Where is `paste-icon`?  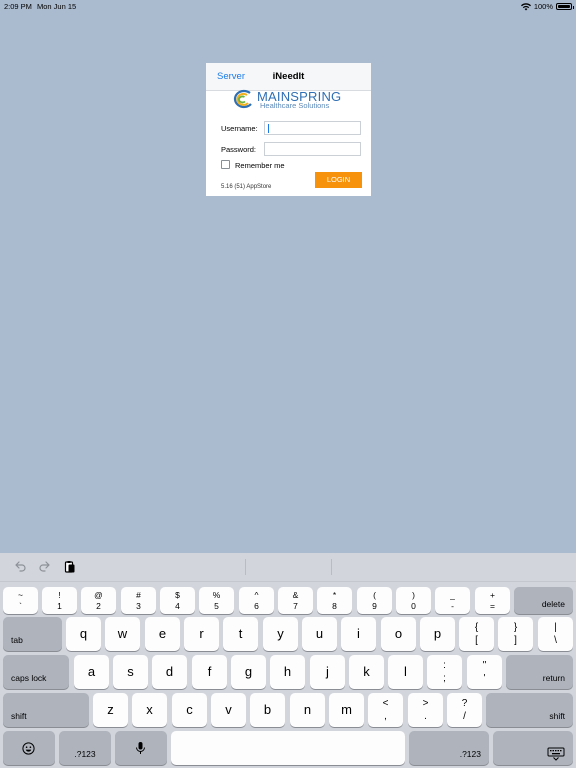
paste-icon is located at coordinates (70, 567).